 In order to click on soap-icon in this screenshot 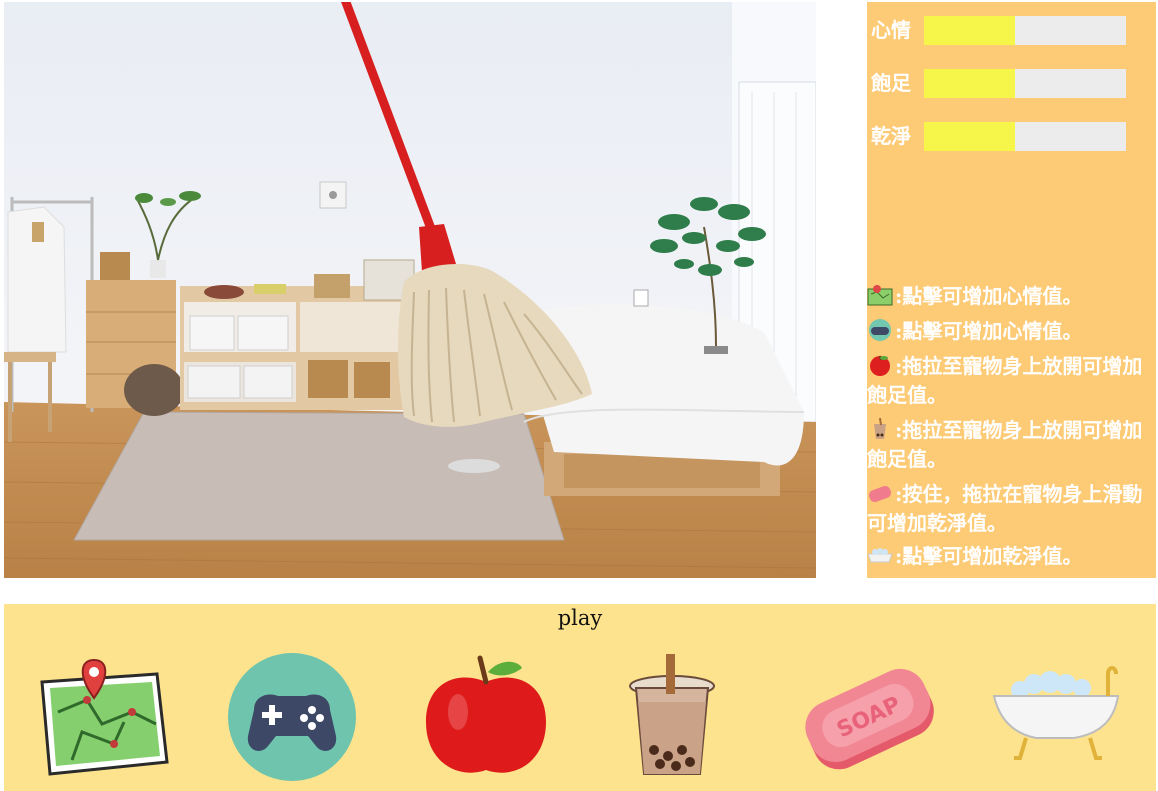, I will do `click(881, 493)`.